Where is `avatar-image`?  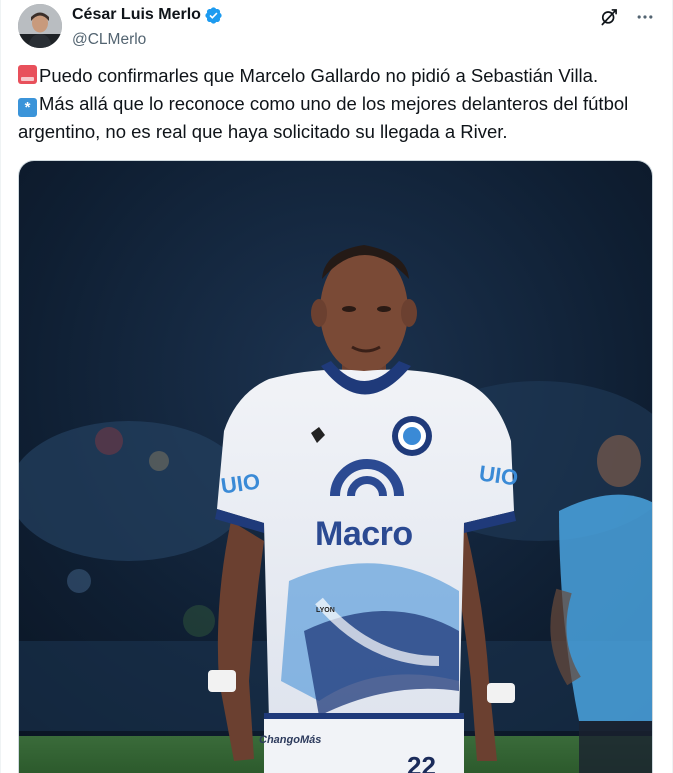
avatar-image is located at coordinates (40, 26).